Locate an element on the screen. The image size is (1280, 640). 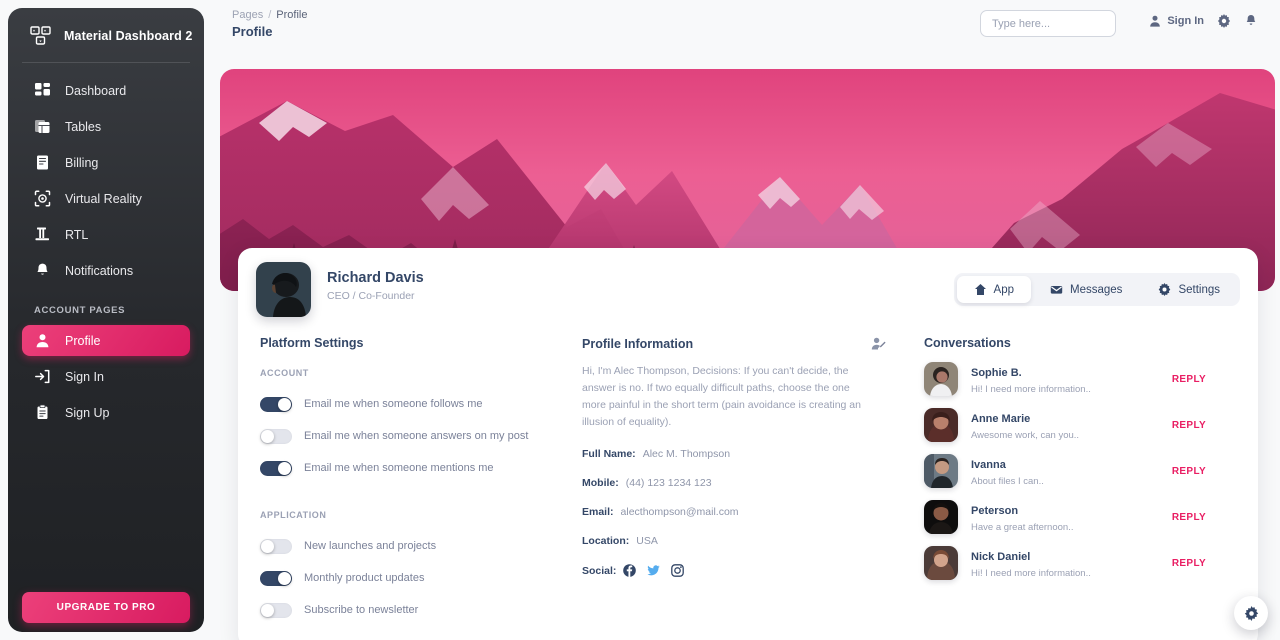
sidebar-item-virtual-reality: Virtual Reality is located at coordinates (106, 198).